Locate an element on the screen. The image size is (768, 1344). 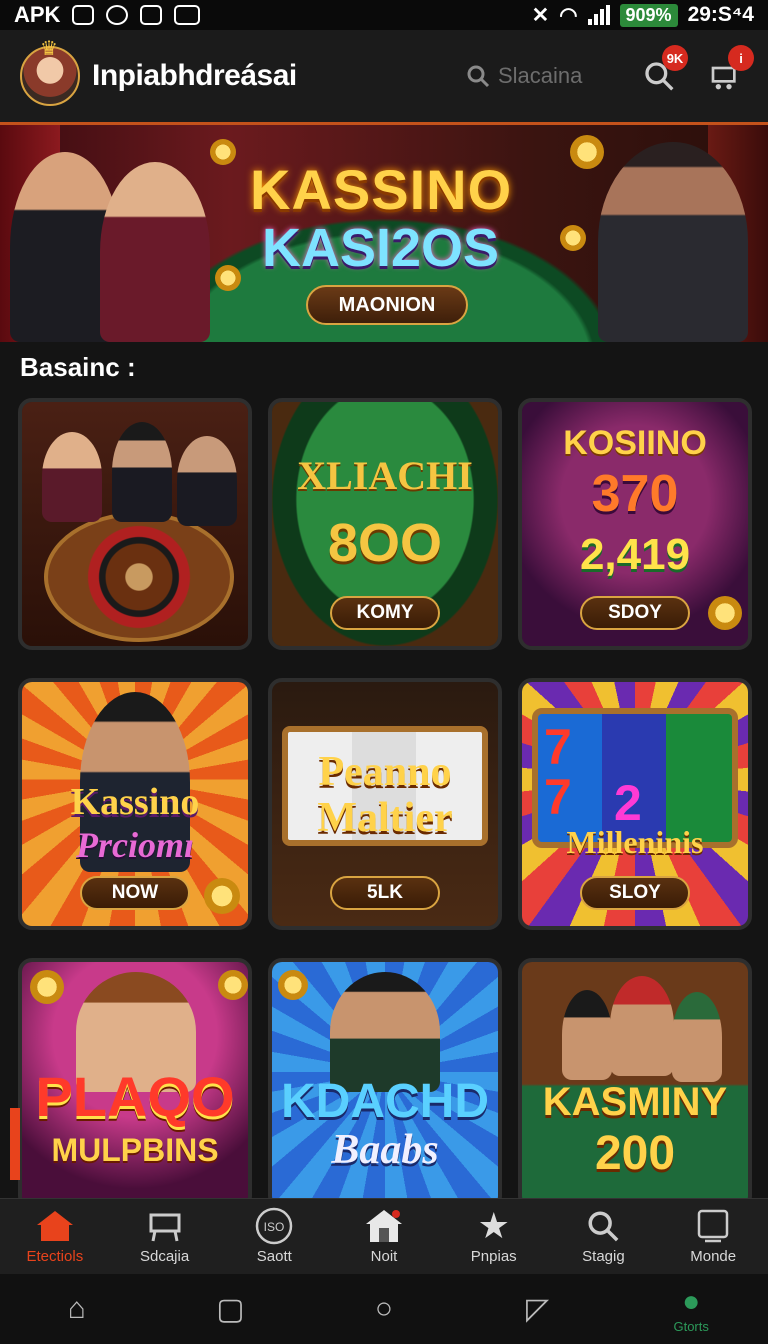
game-card-roulette is located at coordinates (135, 524).